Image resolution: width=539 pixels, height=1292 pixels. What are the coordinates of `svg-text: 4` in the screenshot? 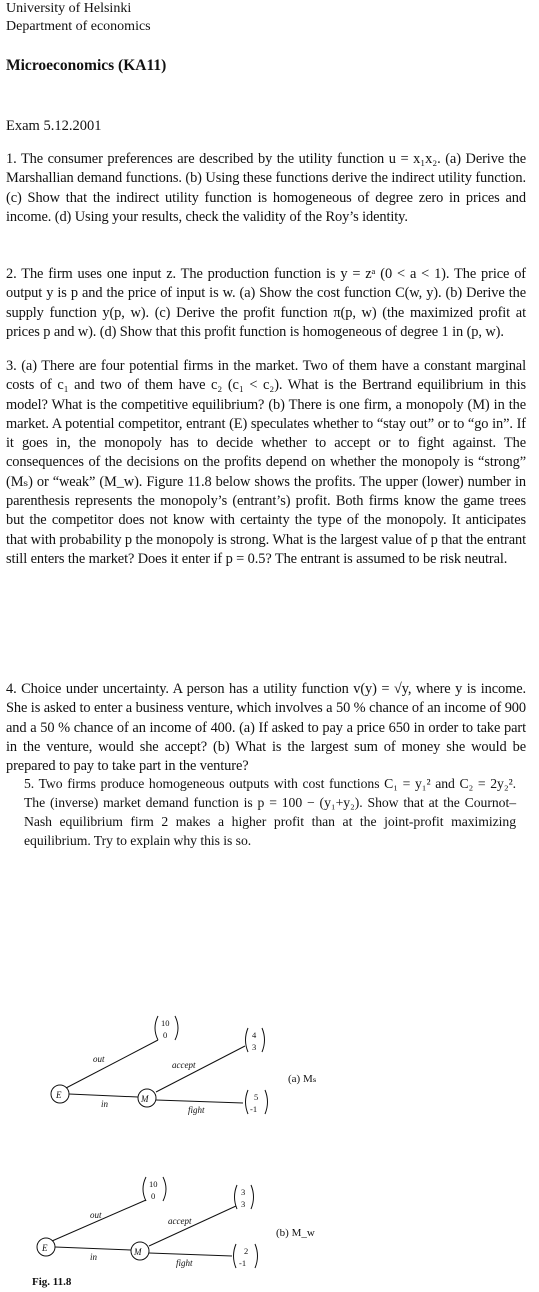 It's located at (254, 1035).